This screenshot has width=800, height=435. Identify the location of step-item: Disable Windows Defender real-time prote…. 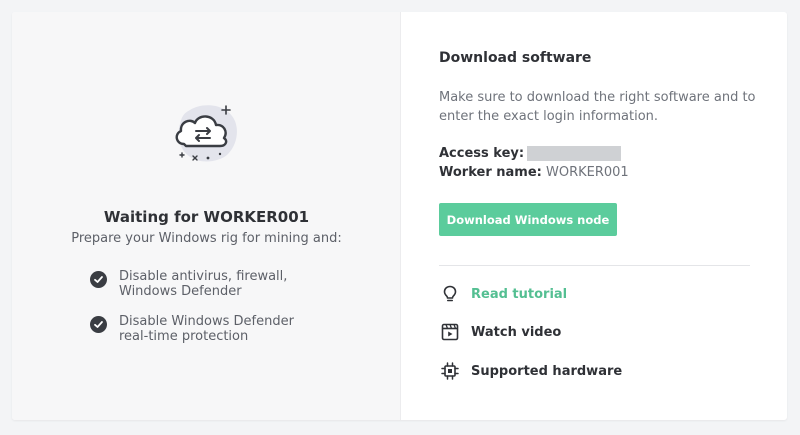
(204, 329).